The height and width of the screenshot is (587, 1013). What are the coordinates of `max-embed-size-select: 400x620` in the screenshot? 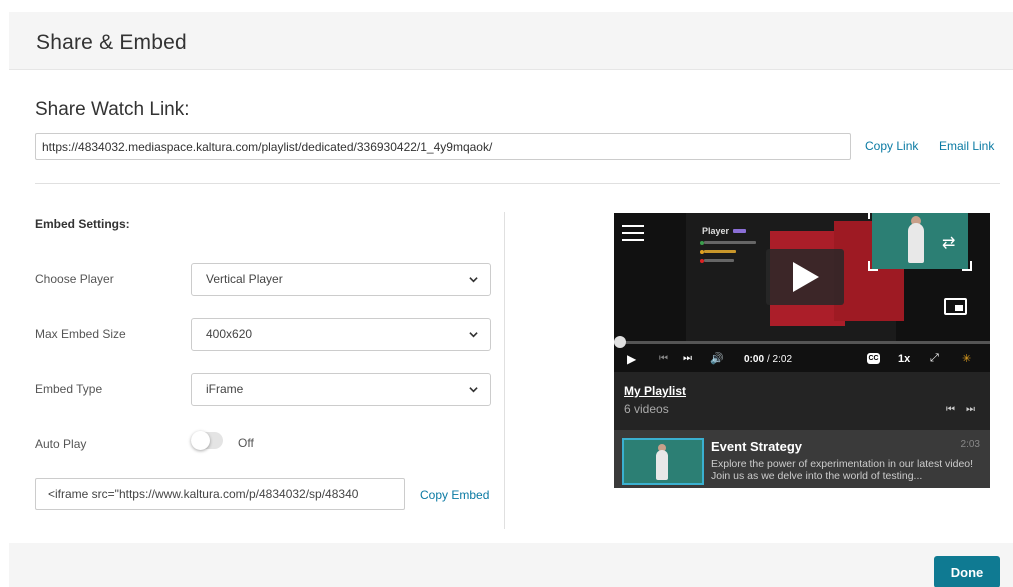 It's located at (341, 334).